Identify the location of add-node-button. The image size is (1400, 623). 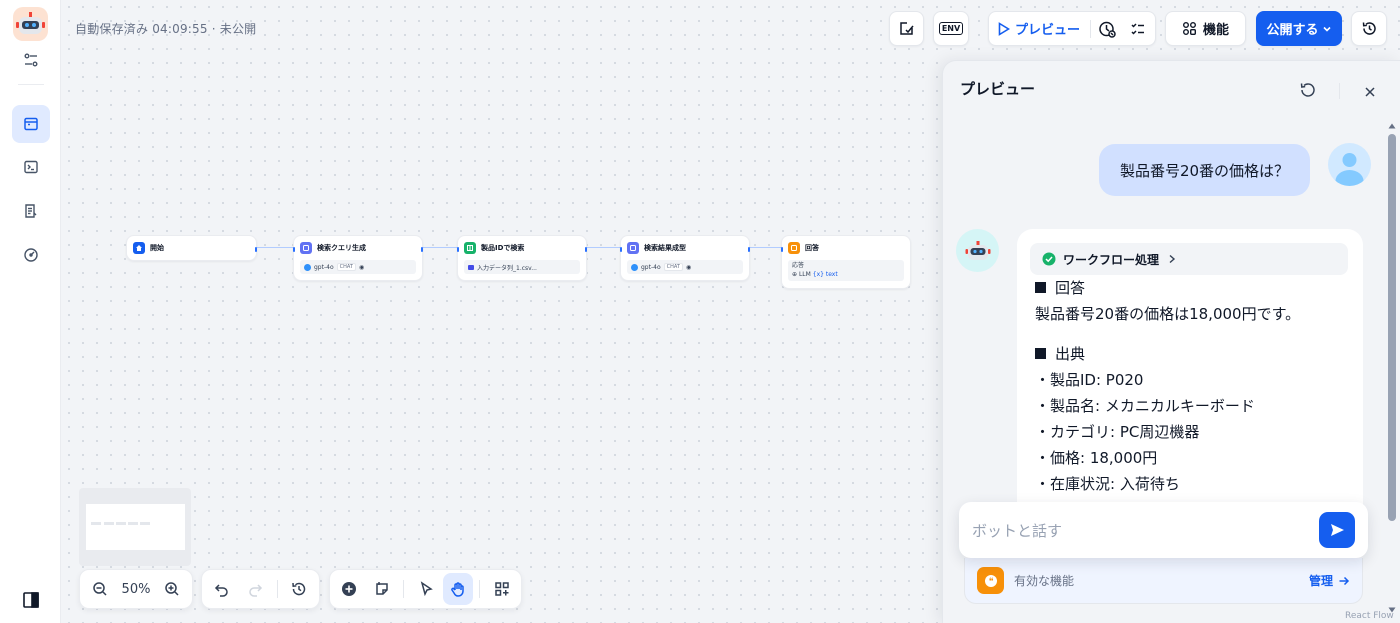
(349, 589).